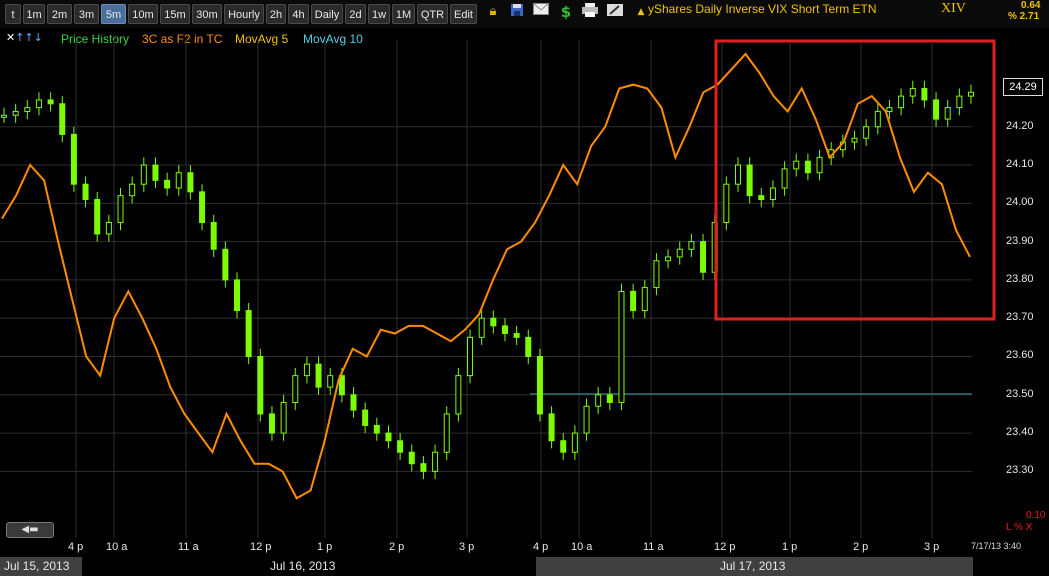 Image resolution: width=1049 pixels, height=576 pixels. Describe the element at coordinates (59, 14) in the screenshot. I see `interval-2m-button: 2m` at that location.